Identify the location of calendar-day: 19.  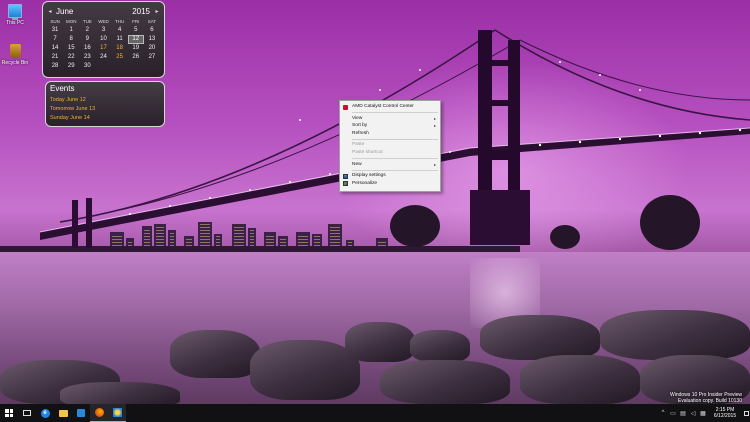
(136, 48).